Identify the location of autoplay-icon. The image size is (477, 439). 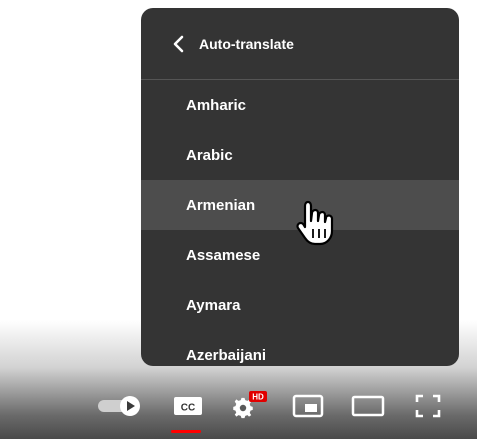
(119, 406).